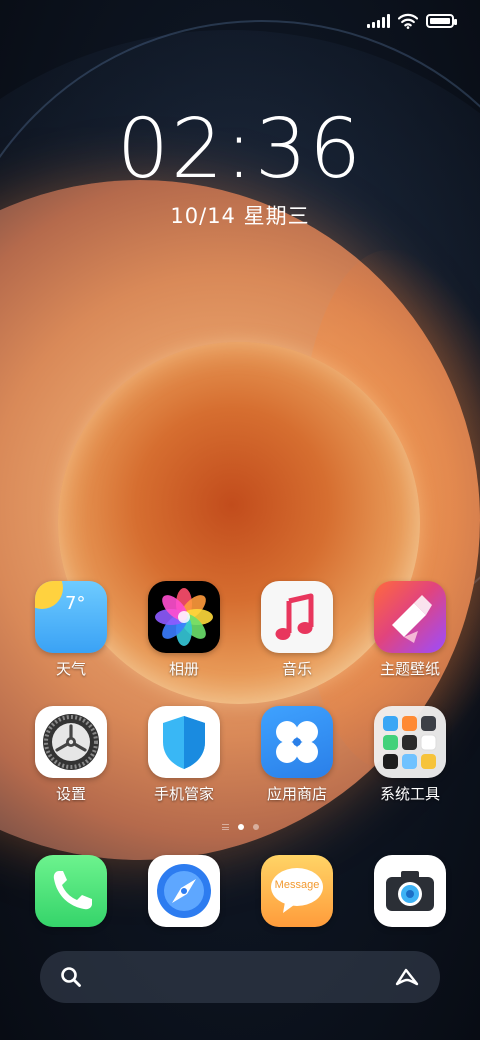  Describe the element at coordinates (75, 603) in the screenshot. I see `weather-temperature: 7°` at that location.